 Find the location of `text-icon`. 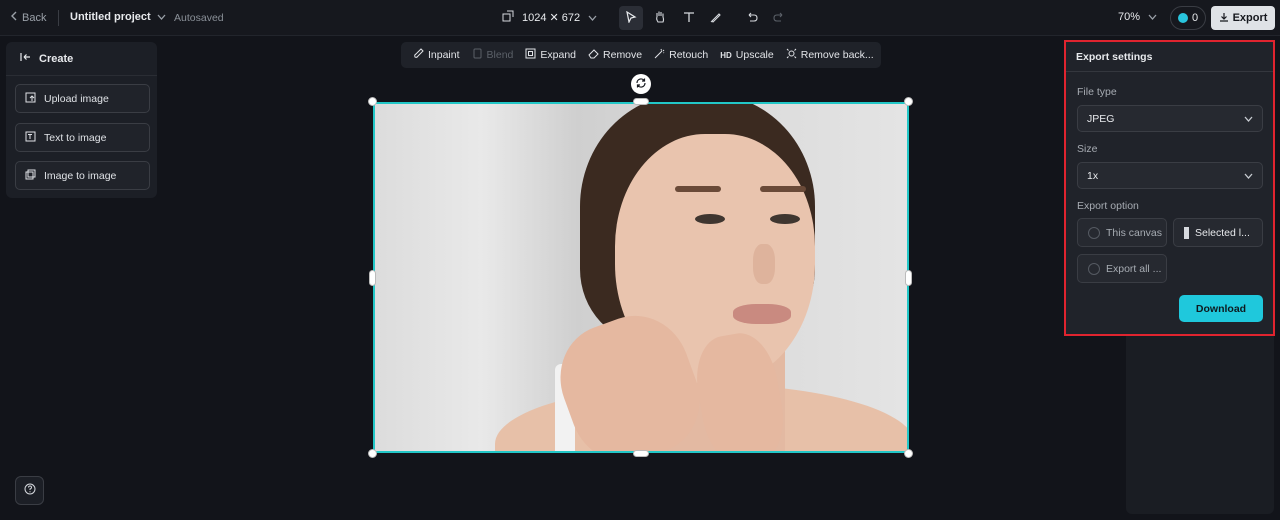

text-icon is located at coordinates (689, 18).